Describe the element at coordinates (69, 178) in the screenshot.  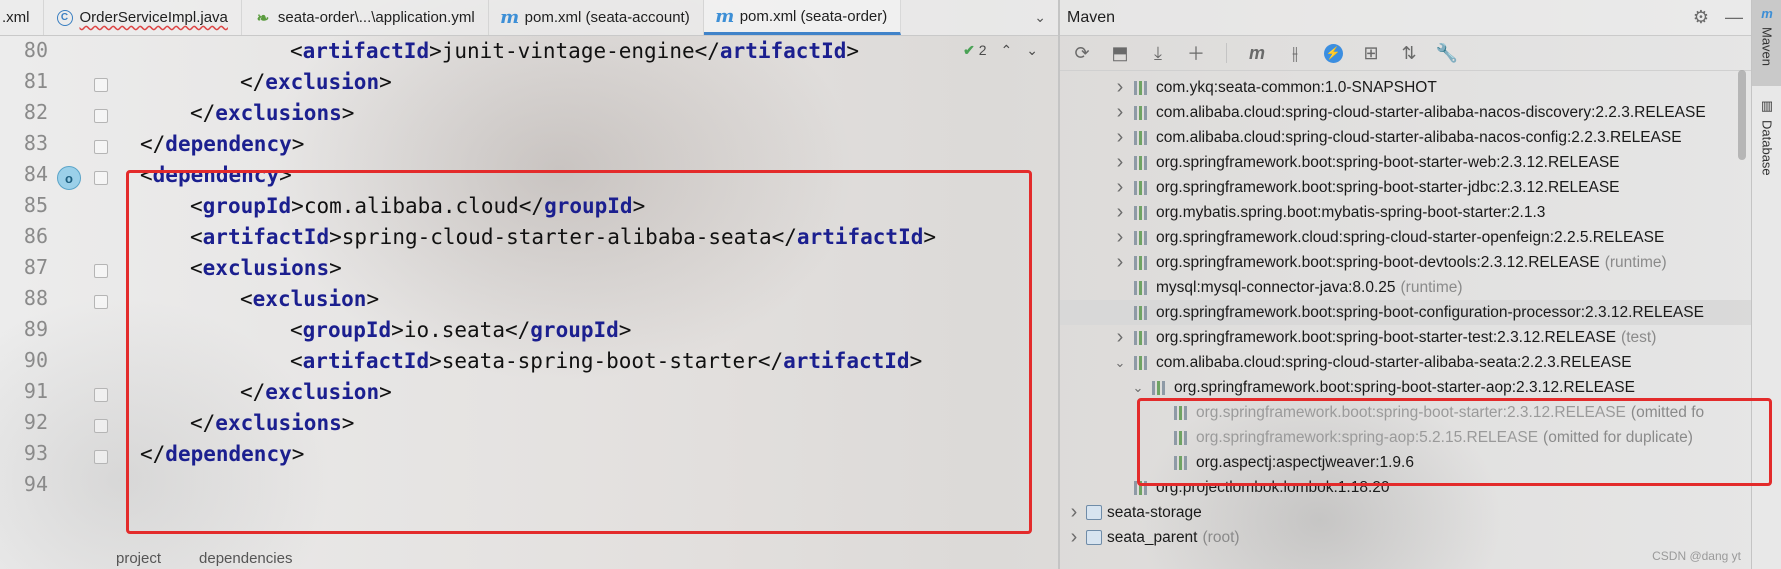
I see `dependency-gutter-icon: o` at that location.